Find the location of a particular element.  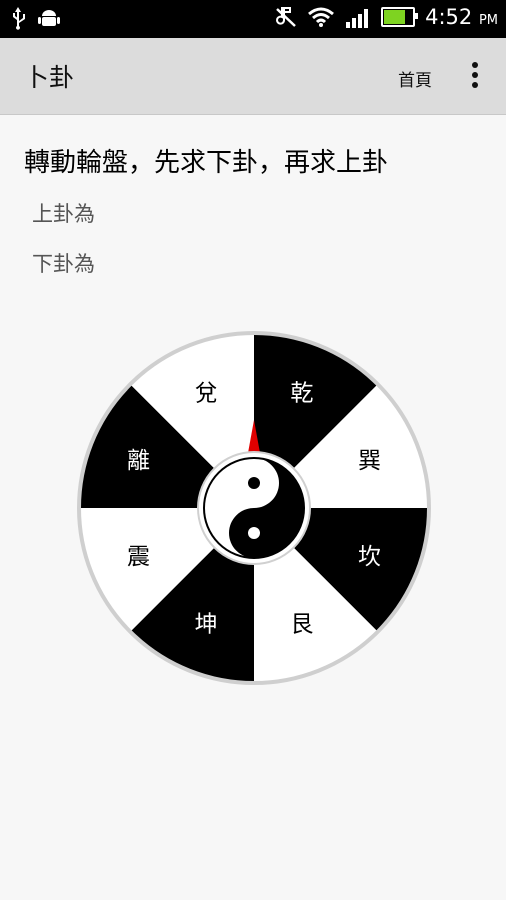

lower-trigram-label: 下卦為 is located at coordinates (63, 264).